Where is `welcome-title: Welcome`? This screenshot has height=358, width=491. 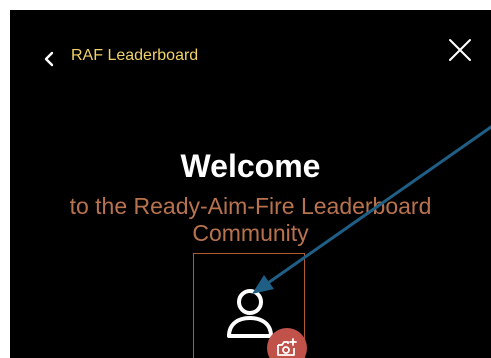
welcome-title: Welcome is located at coordinates (250, 166).